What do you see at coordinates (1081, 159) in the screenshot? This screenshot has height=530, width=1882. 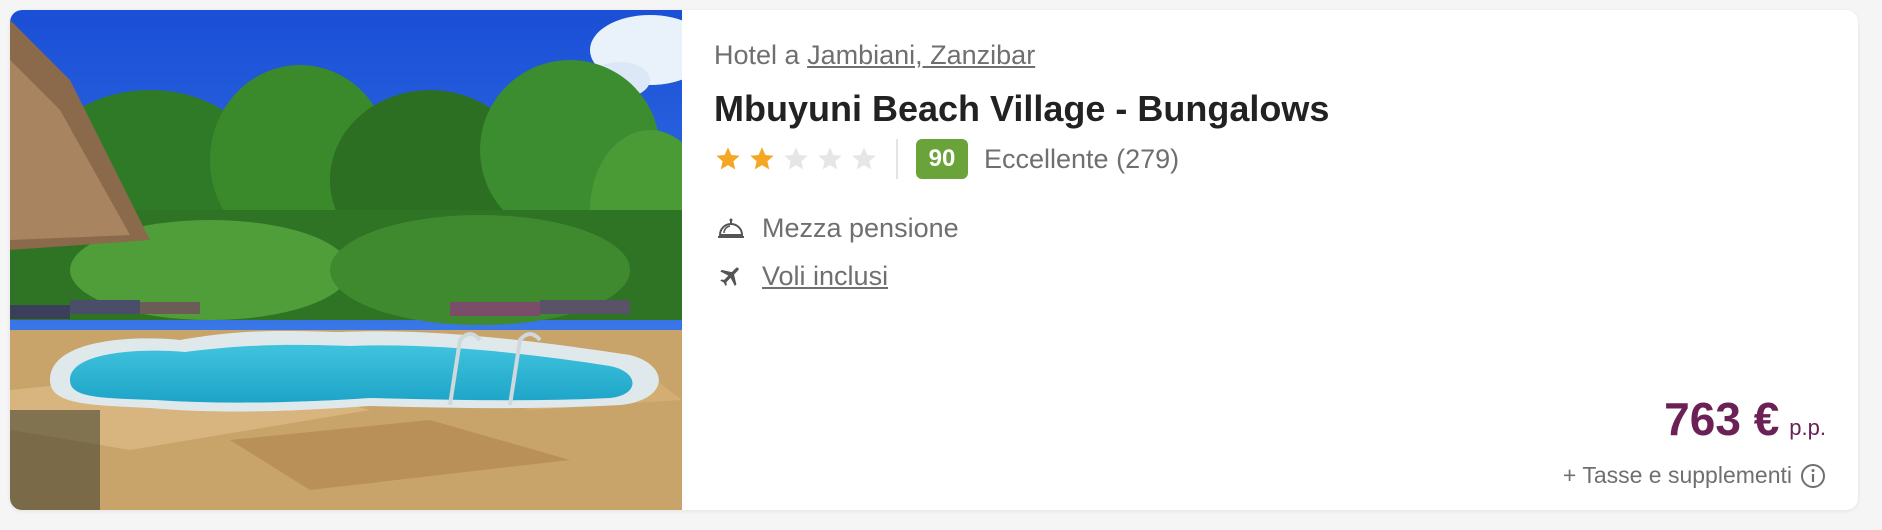 I see `review-score-label: Eccellente (279)` at bounding box center [1081, 159].